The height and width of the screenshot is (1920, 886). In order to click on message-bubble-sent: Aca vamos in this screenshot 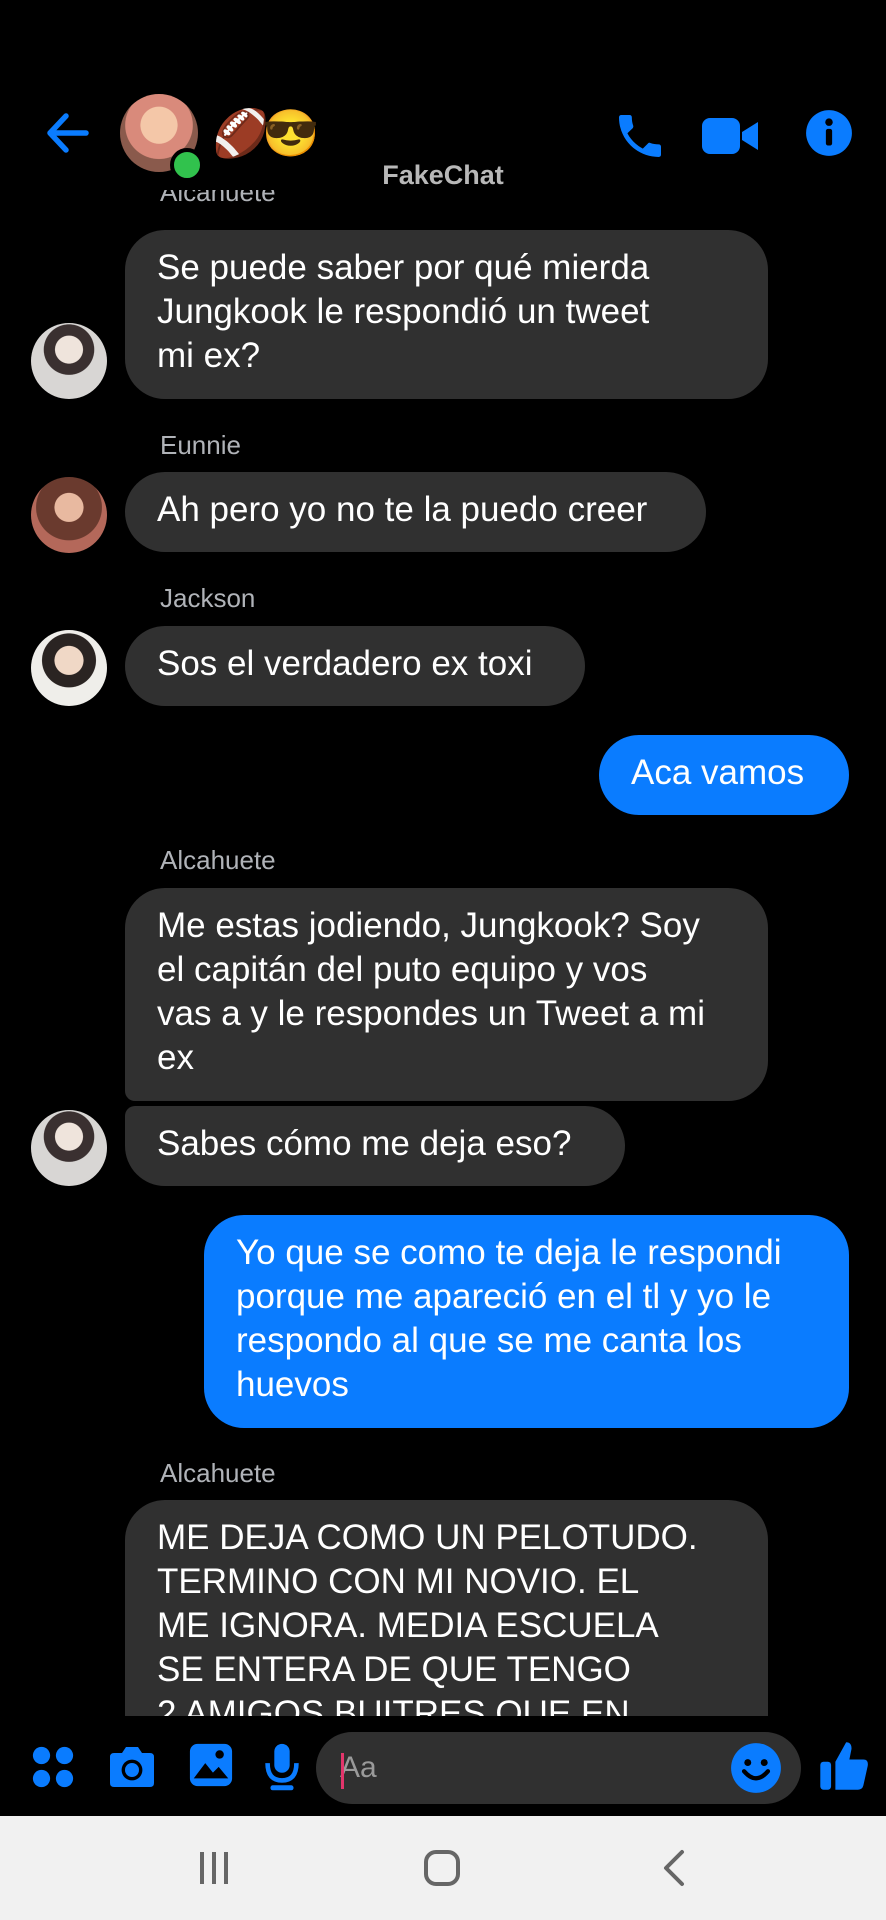, I will do `click(724, 775)`.